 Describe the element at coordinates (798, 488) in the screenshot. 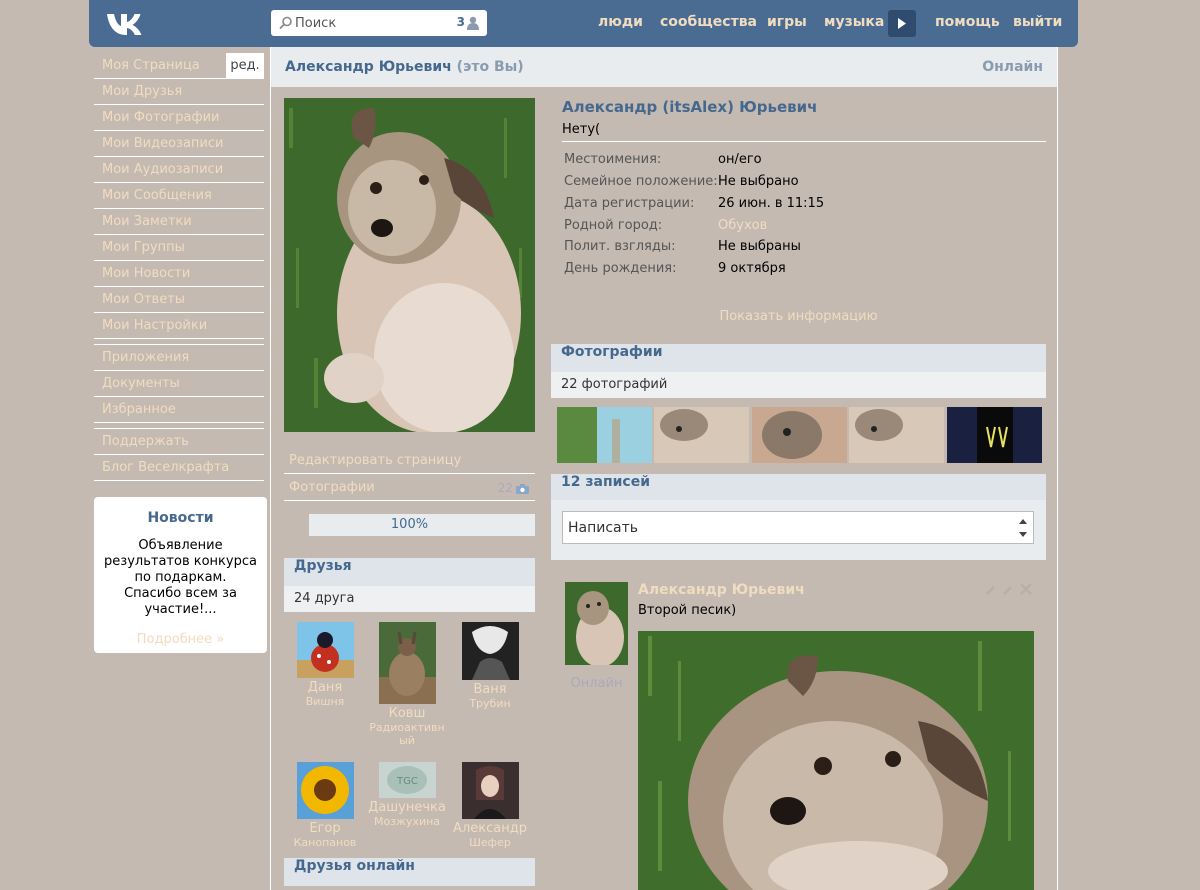

I see `wall-header: 12 записей` at that location.